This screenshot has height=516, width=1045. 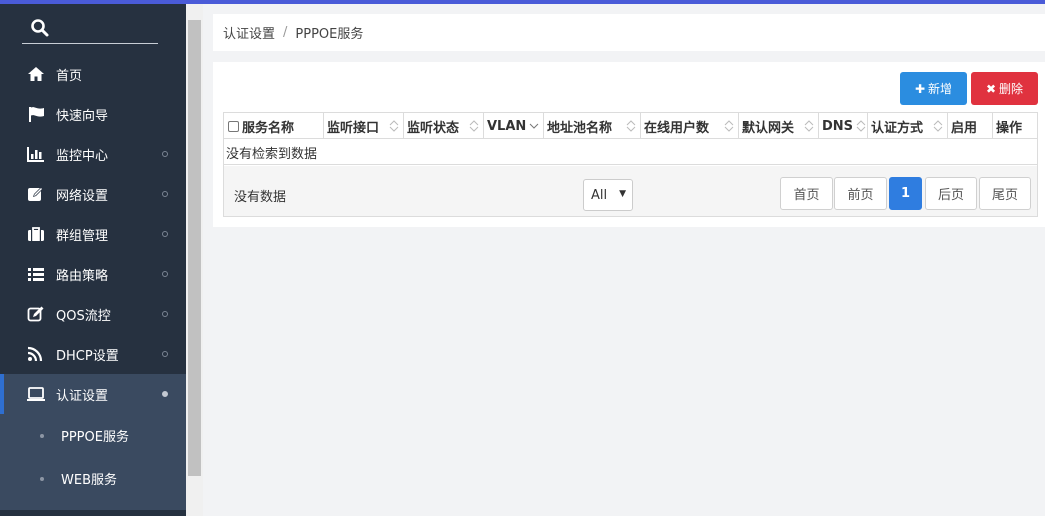 I want to click on sidebar-item-groups: 群组管理, so click(x=93, y=234).